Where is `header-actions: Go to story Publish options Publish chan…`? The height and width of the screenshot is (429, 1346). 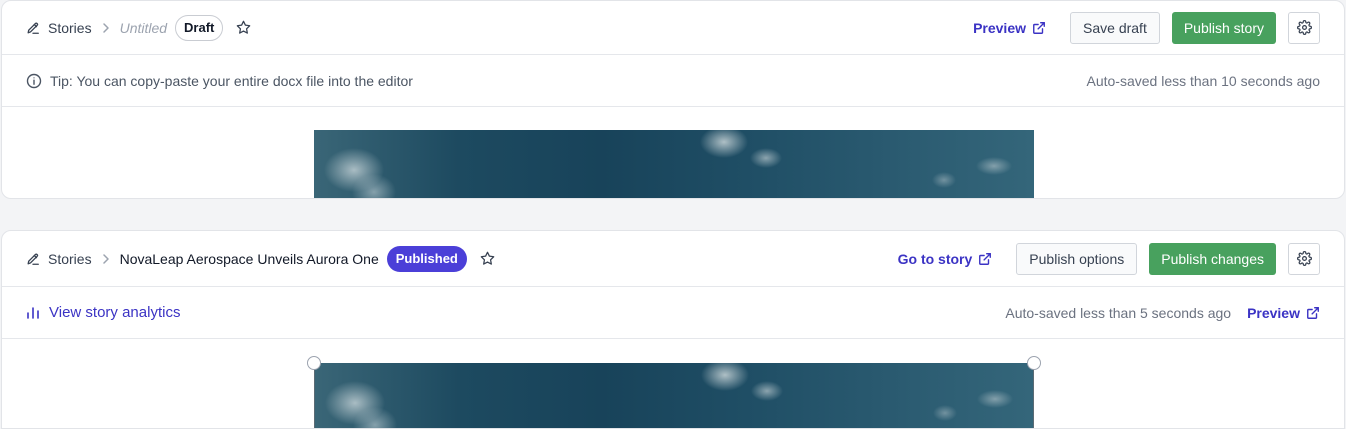
header-actions: Go to story Publish options Publish chan… is located at coordinates (1109, 258).